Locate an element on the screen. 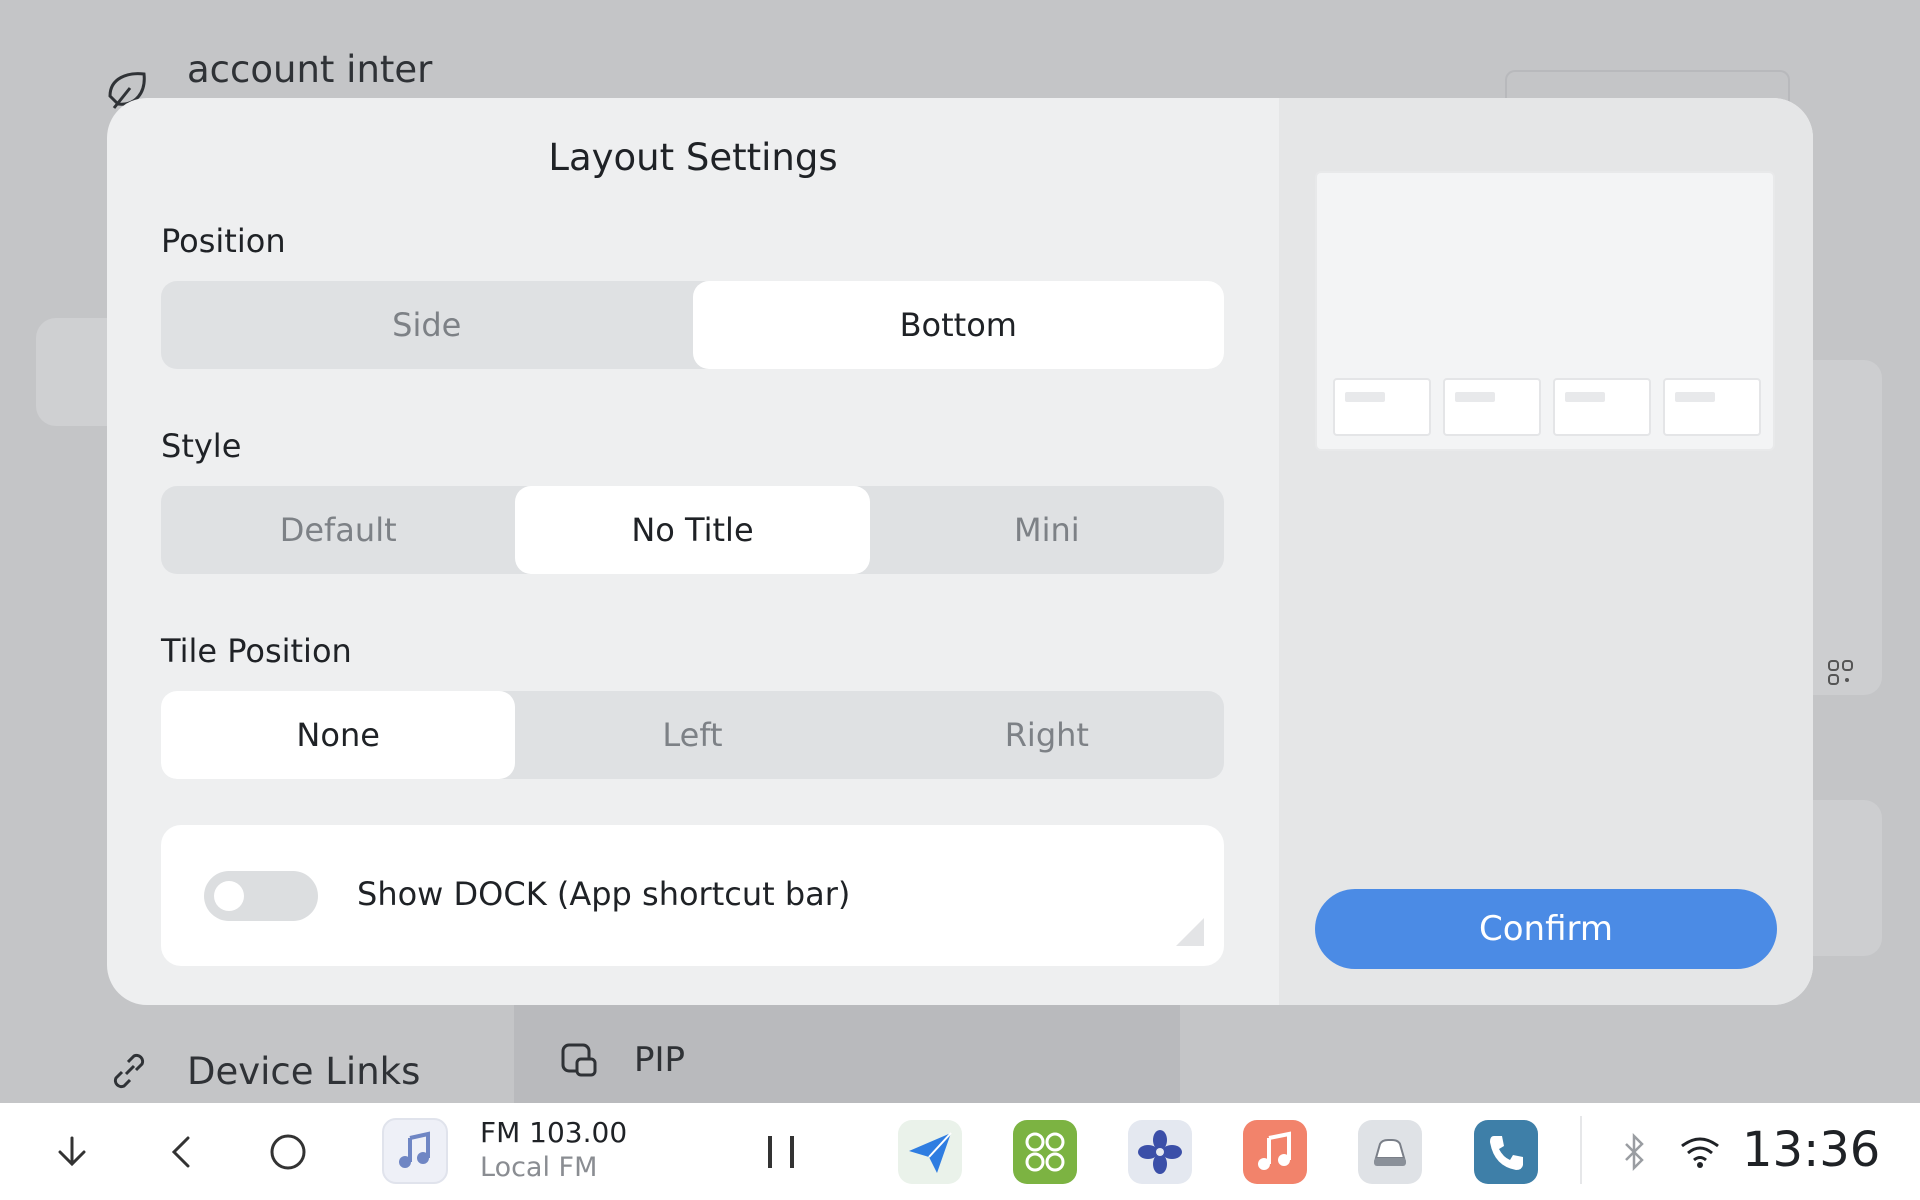  home-icon is located at coordinates (288, 1152).